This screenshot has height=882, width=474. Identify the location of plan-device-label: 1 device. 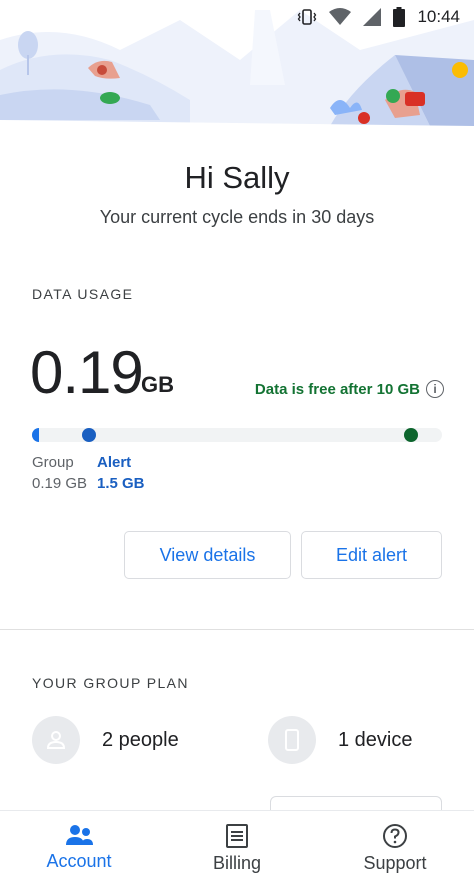
(375, 739).